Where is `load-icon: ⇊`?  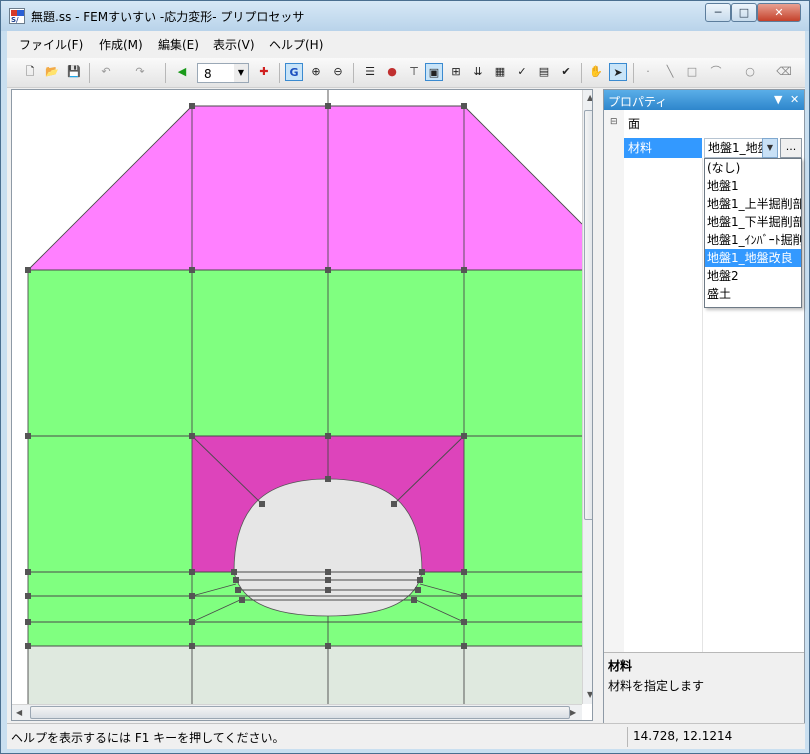 load-icon: ⇊ is located at coordinates (478, 72).